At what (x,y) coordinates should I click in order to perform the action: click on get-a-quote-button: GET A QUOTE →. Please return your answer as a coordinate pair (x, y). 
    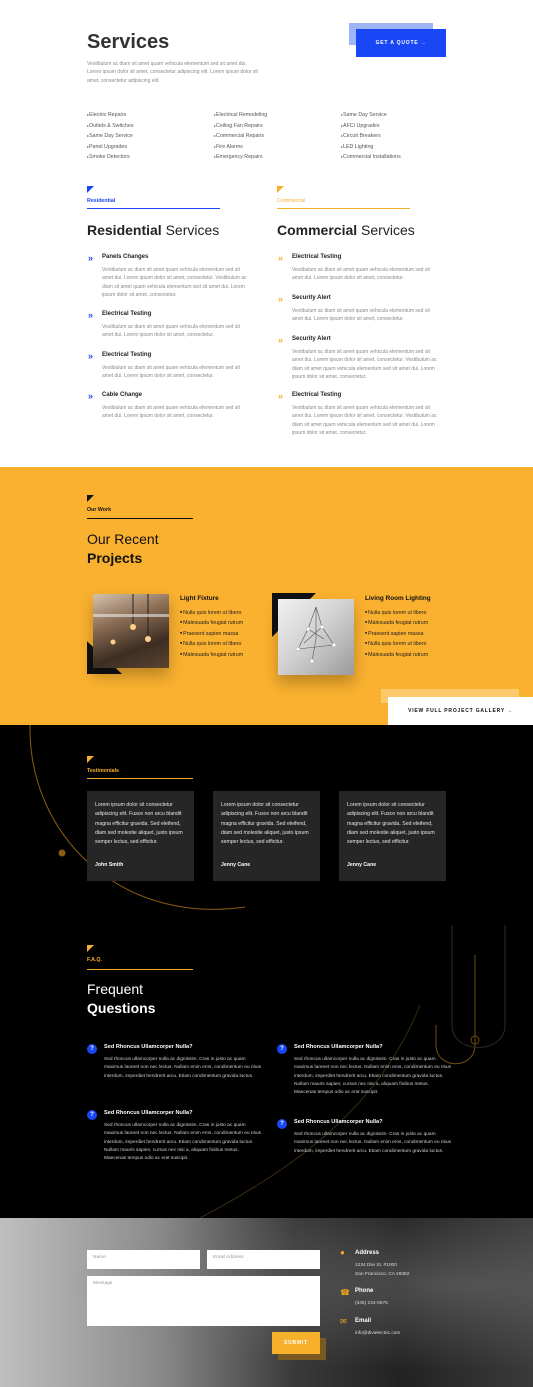
    Looking at the image, I should click on (401, 43).